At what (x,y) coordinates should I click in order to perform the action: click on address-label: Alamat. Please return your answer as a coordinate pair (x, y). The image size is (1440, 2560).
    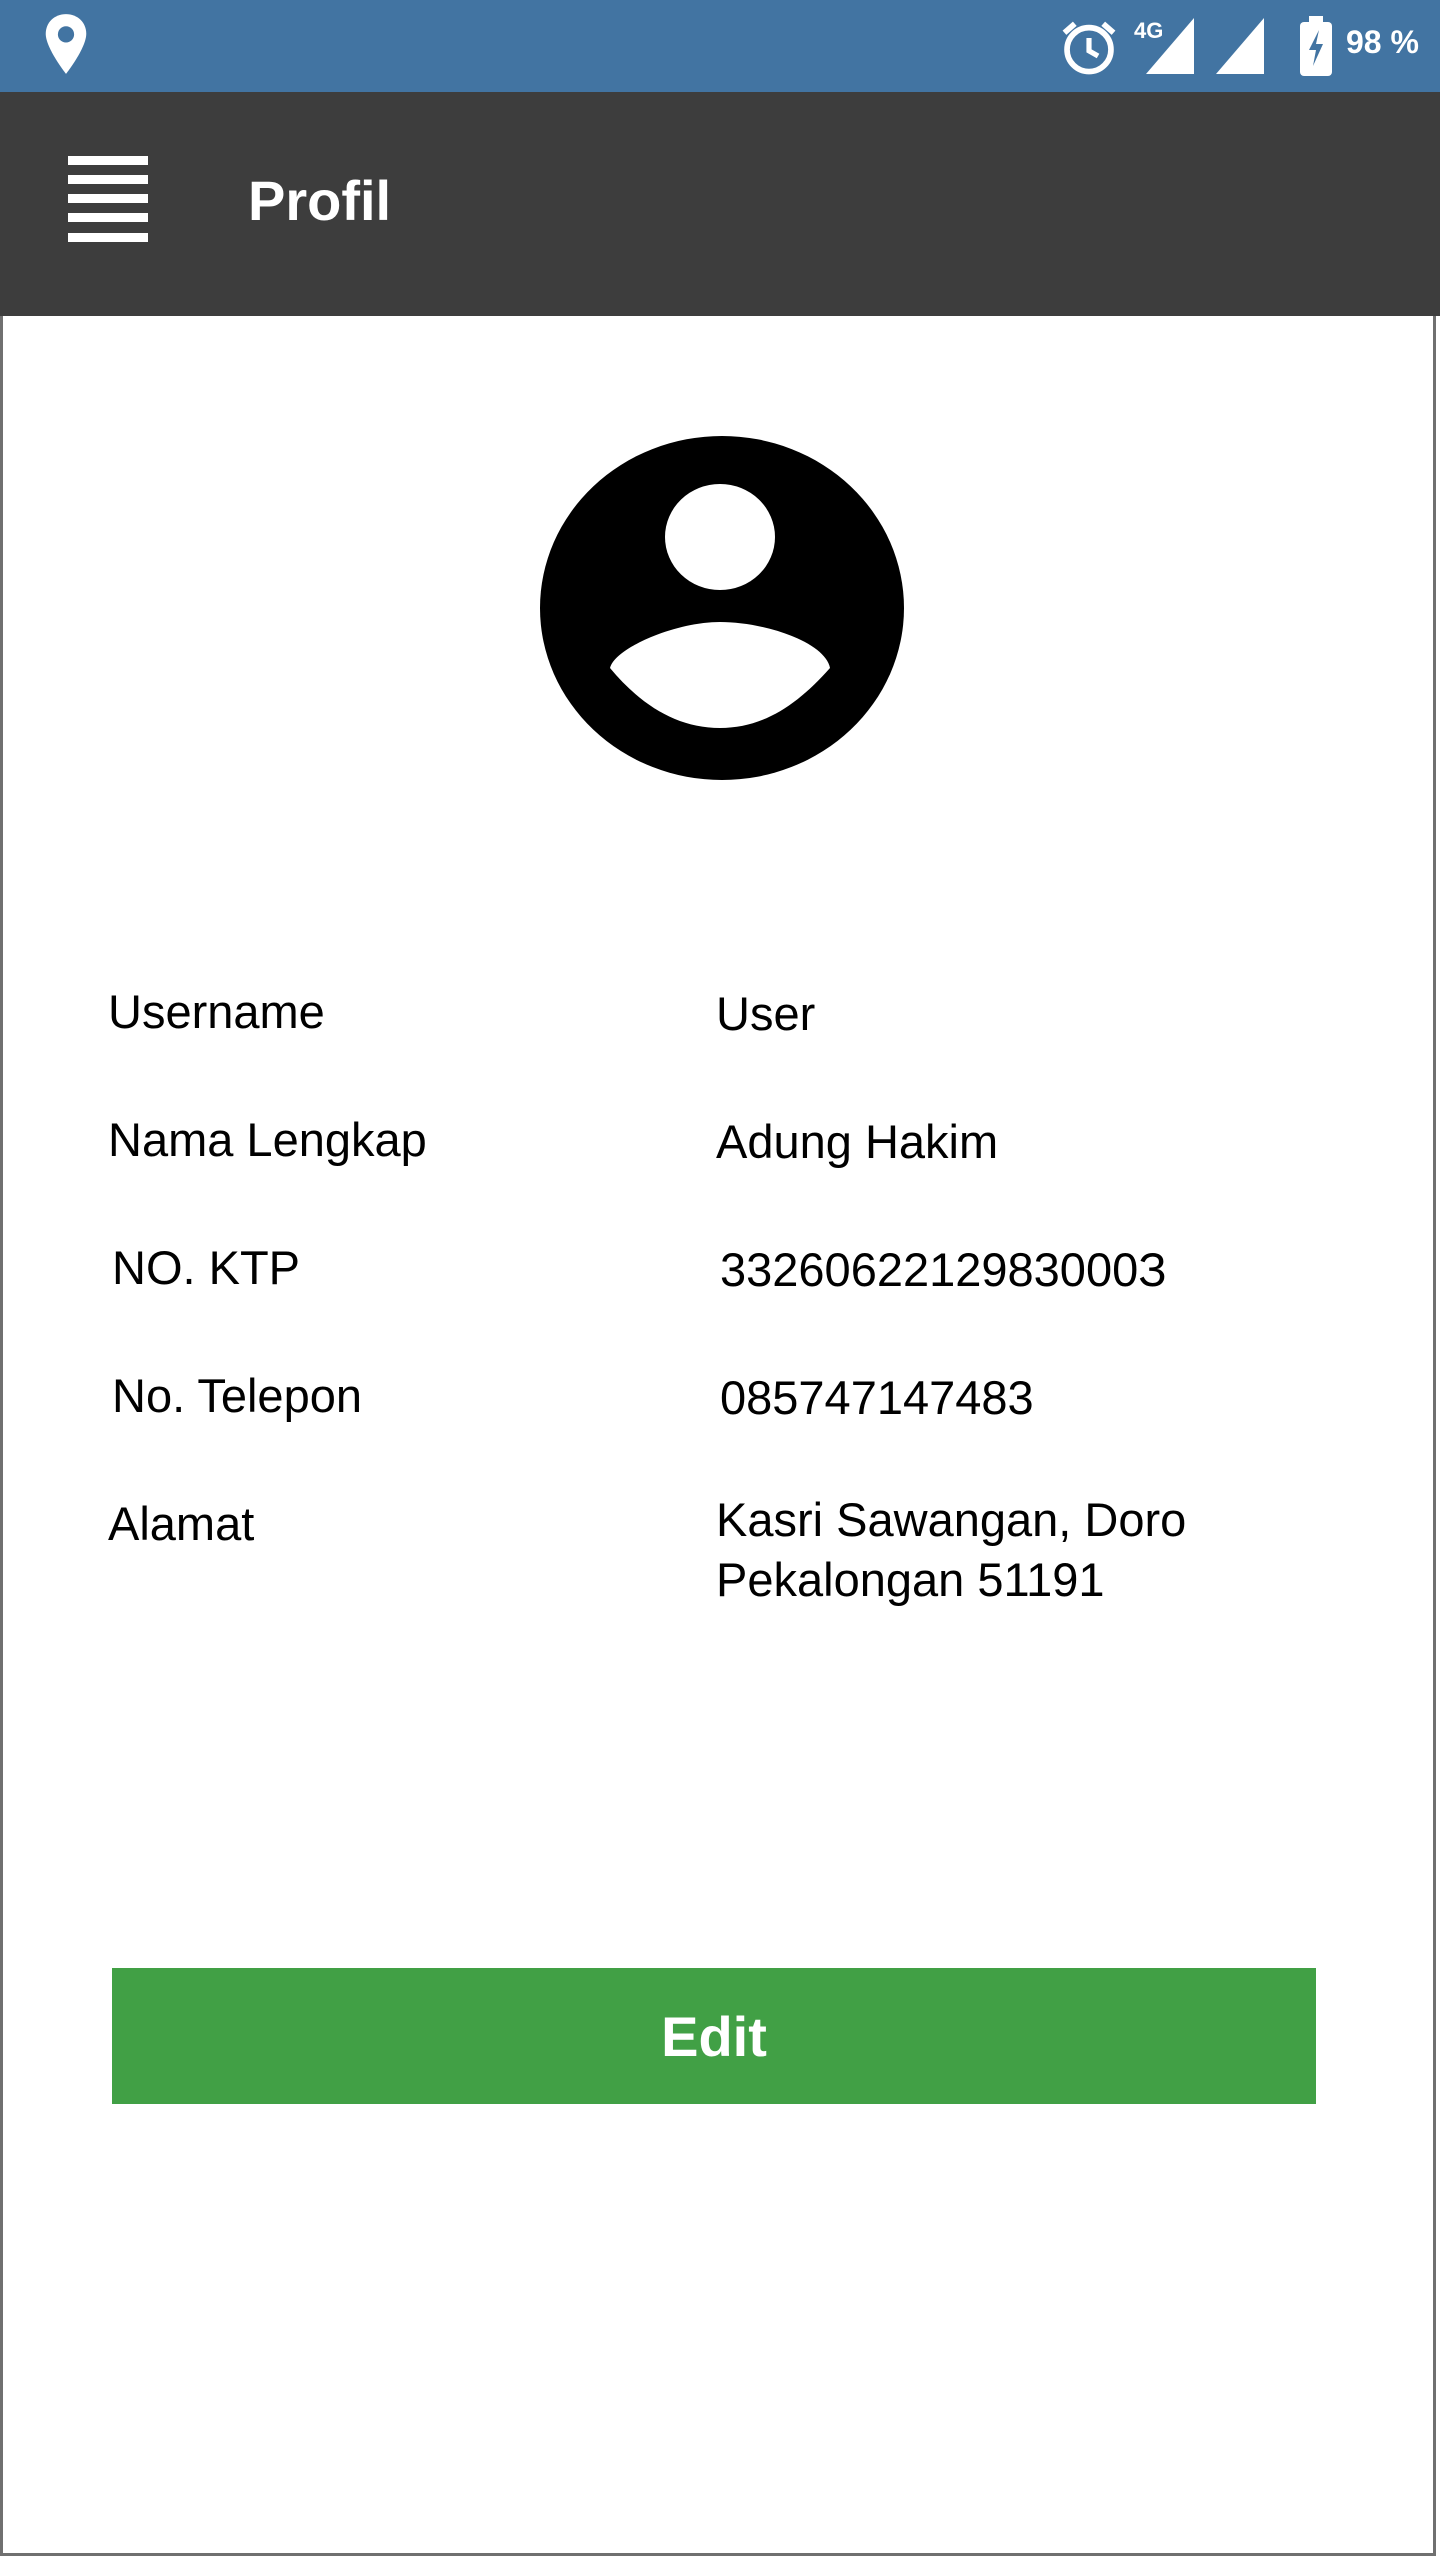
    Looking at the image, I should click on (181, 1523).